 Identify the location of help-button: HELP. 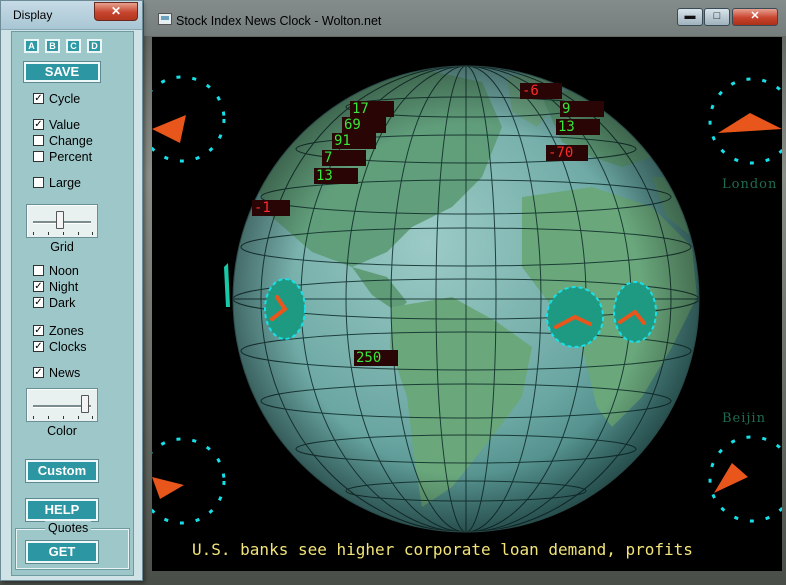
(62, 510).